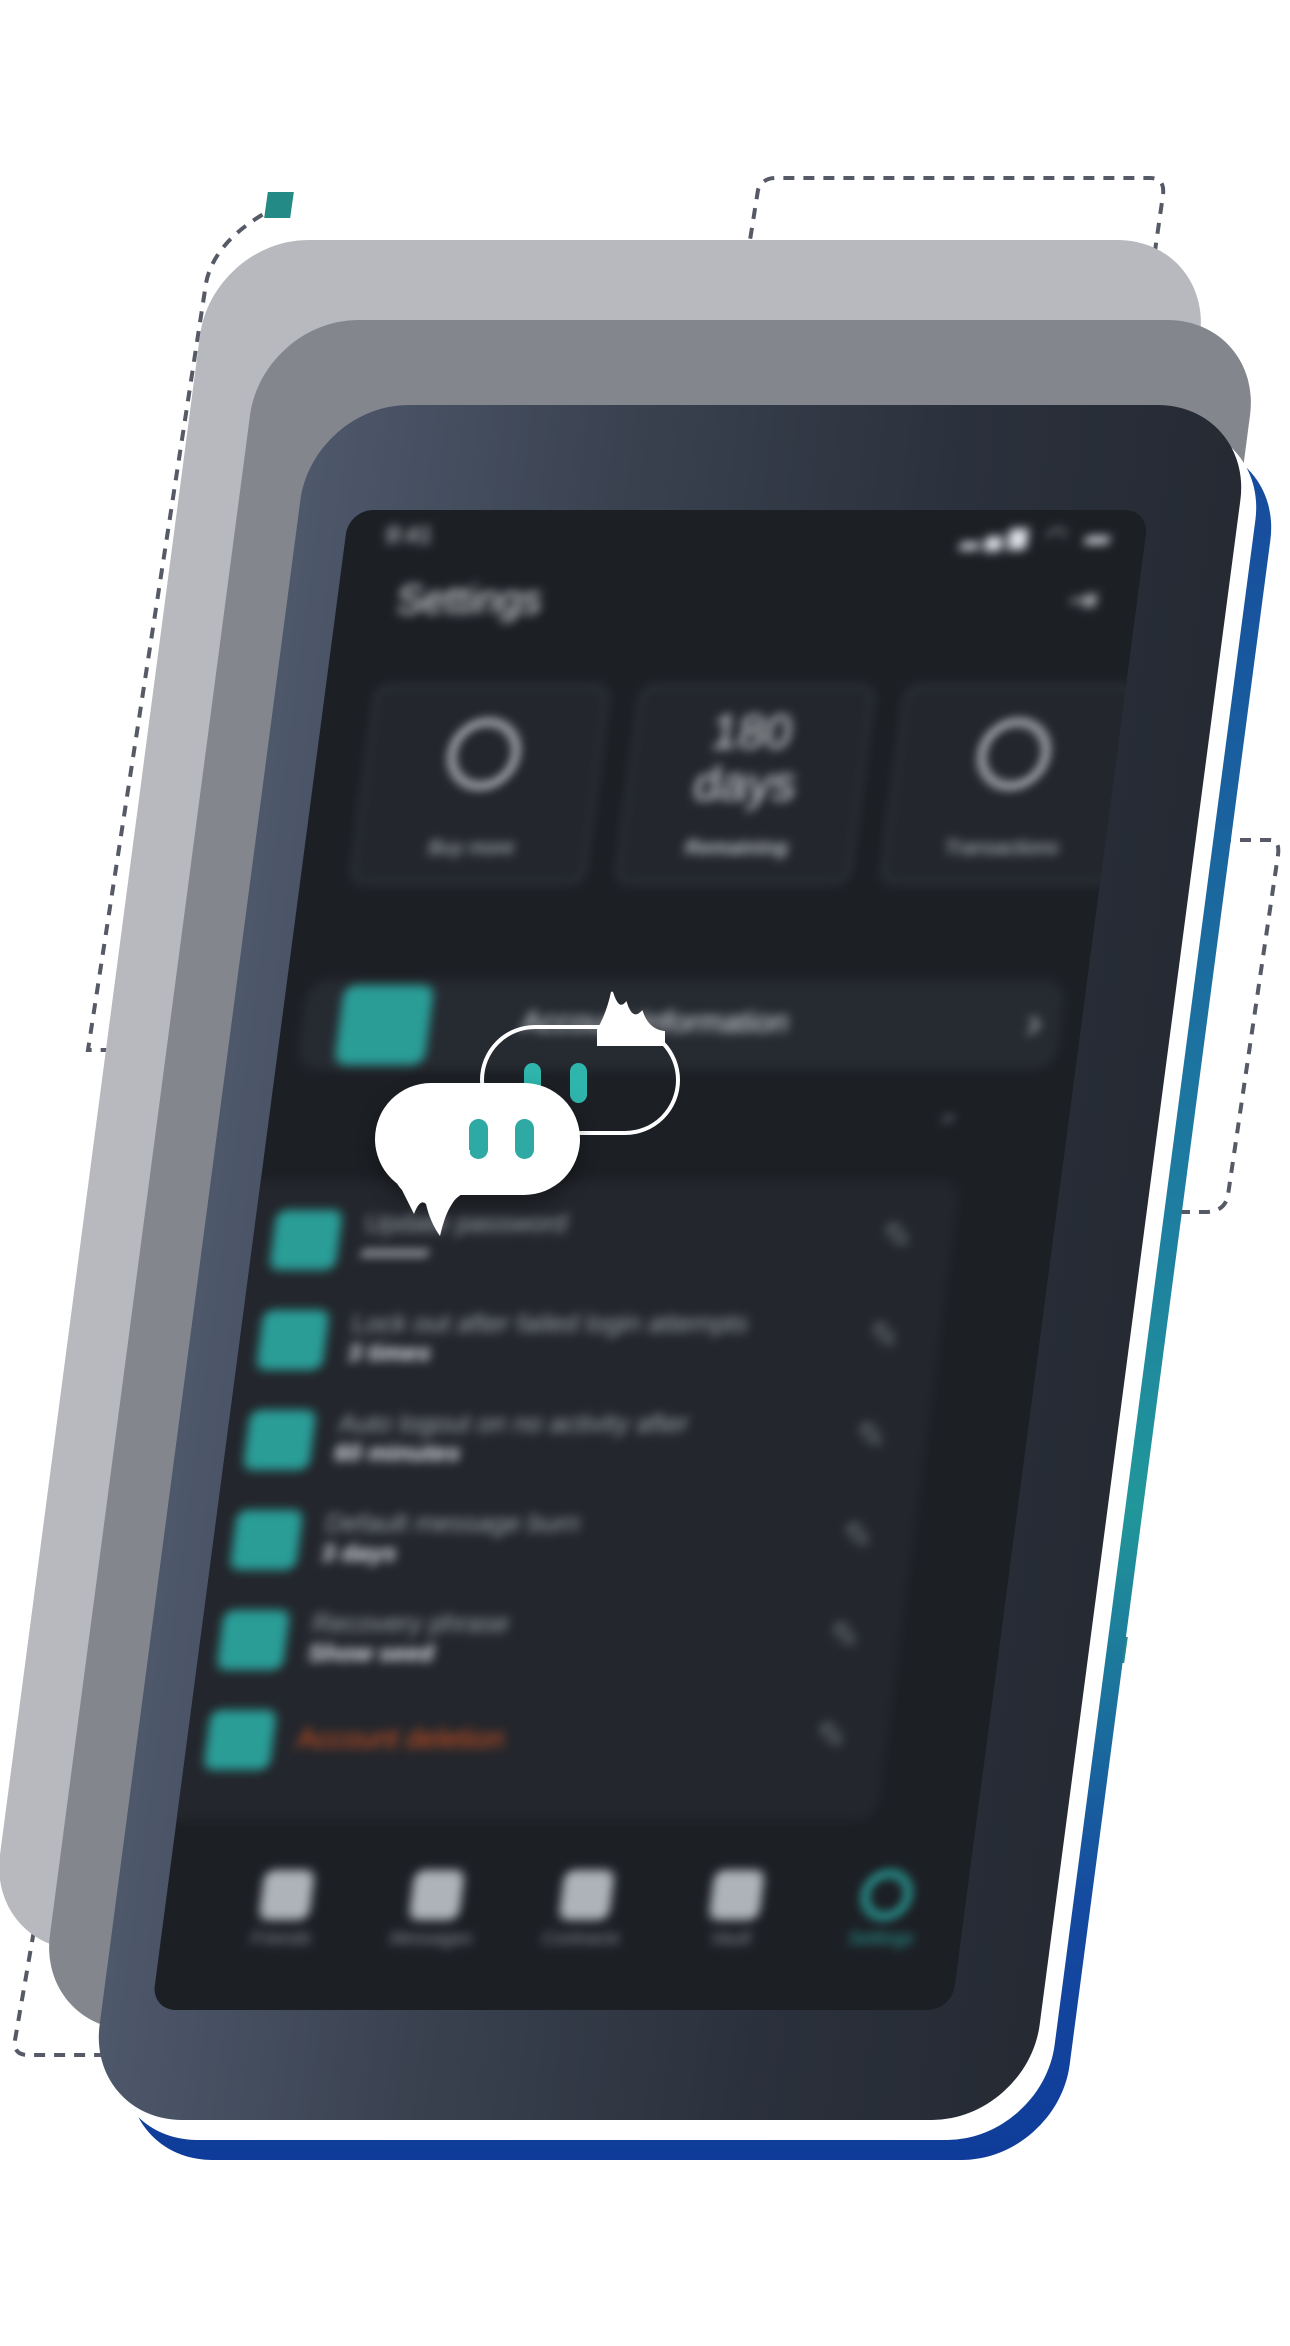  I want to click on mascot-drips, so click(525, 1113).